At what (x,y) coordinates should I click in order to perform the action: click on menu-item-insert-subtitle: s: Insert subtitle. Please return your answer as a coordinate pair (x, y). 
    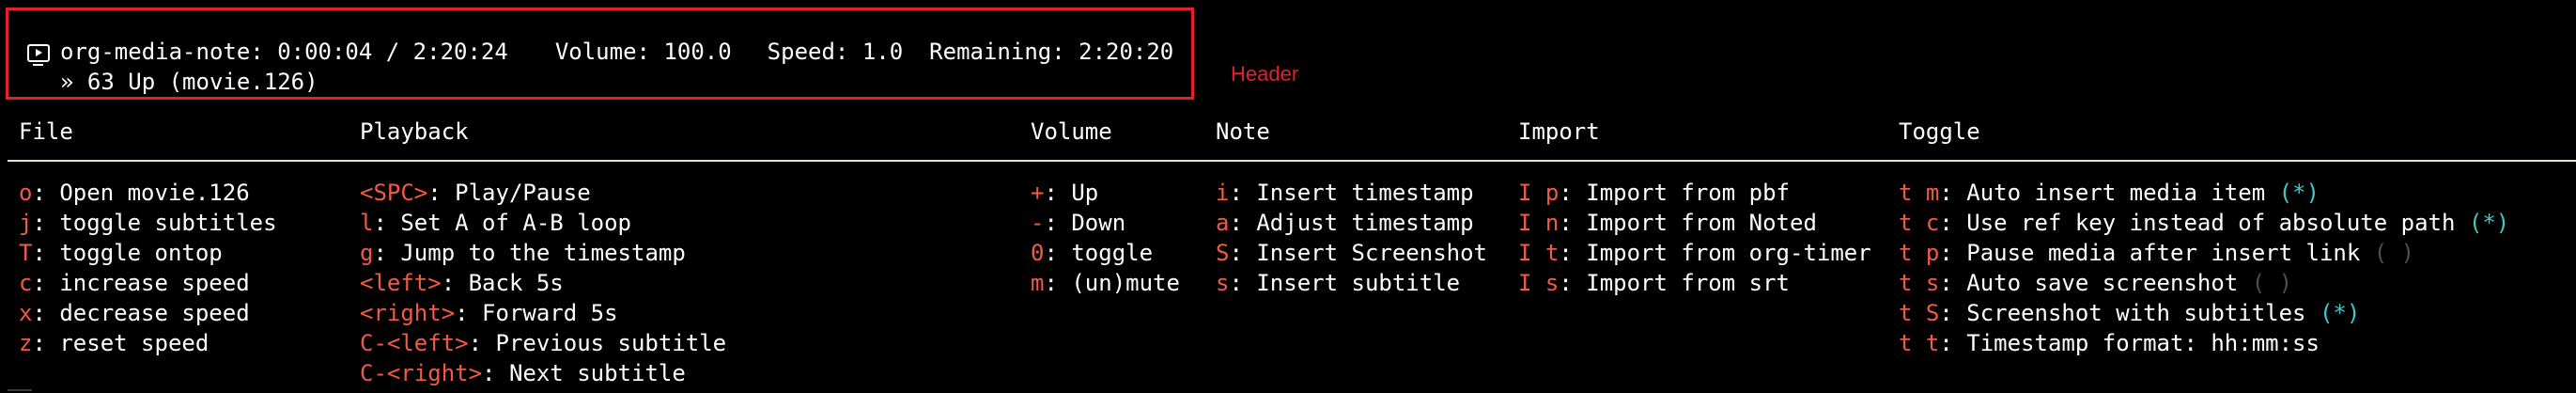
    Looking at the image, I should click on (1352, 283).